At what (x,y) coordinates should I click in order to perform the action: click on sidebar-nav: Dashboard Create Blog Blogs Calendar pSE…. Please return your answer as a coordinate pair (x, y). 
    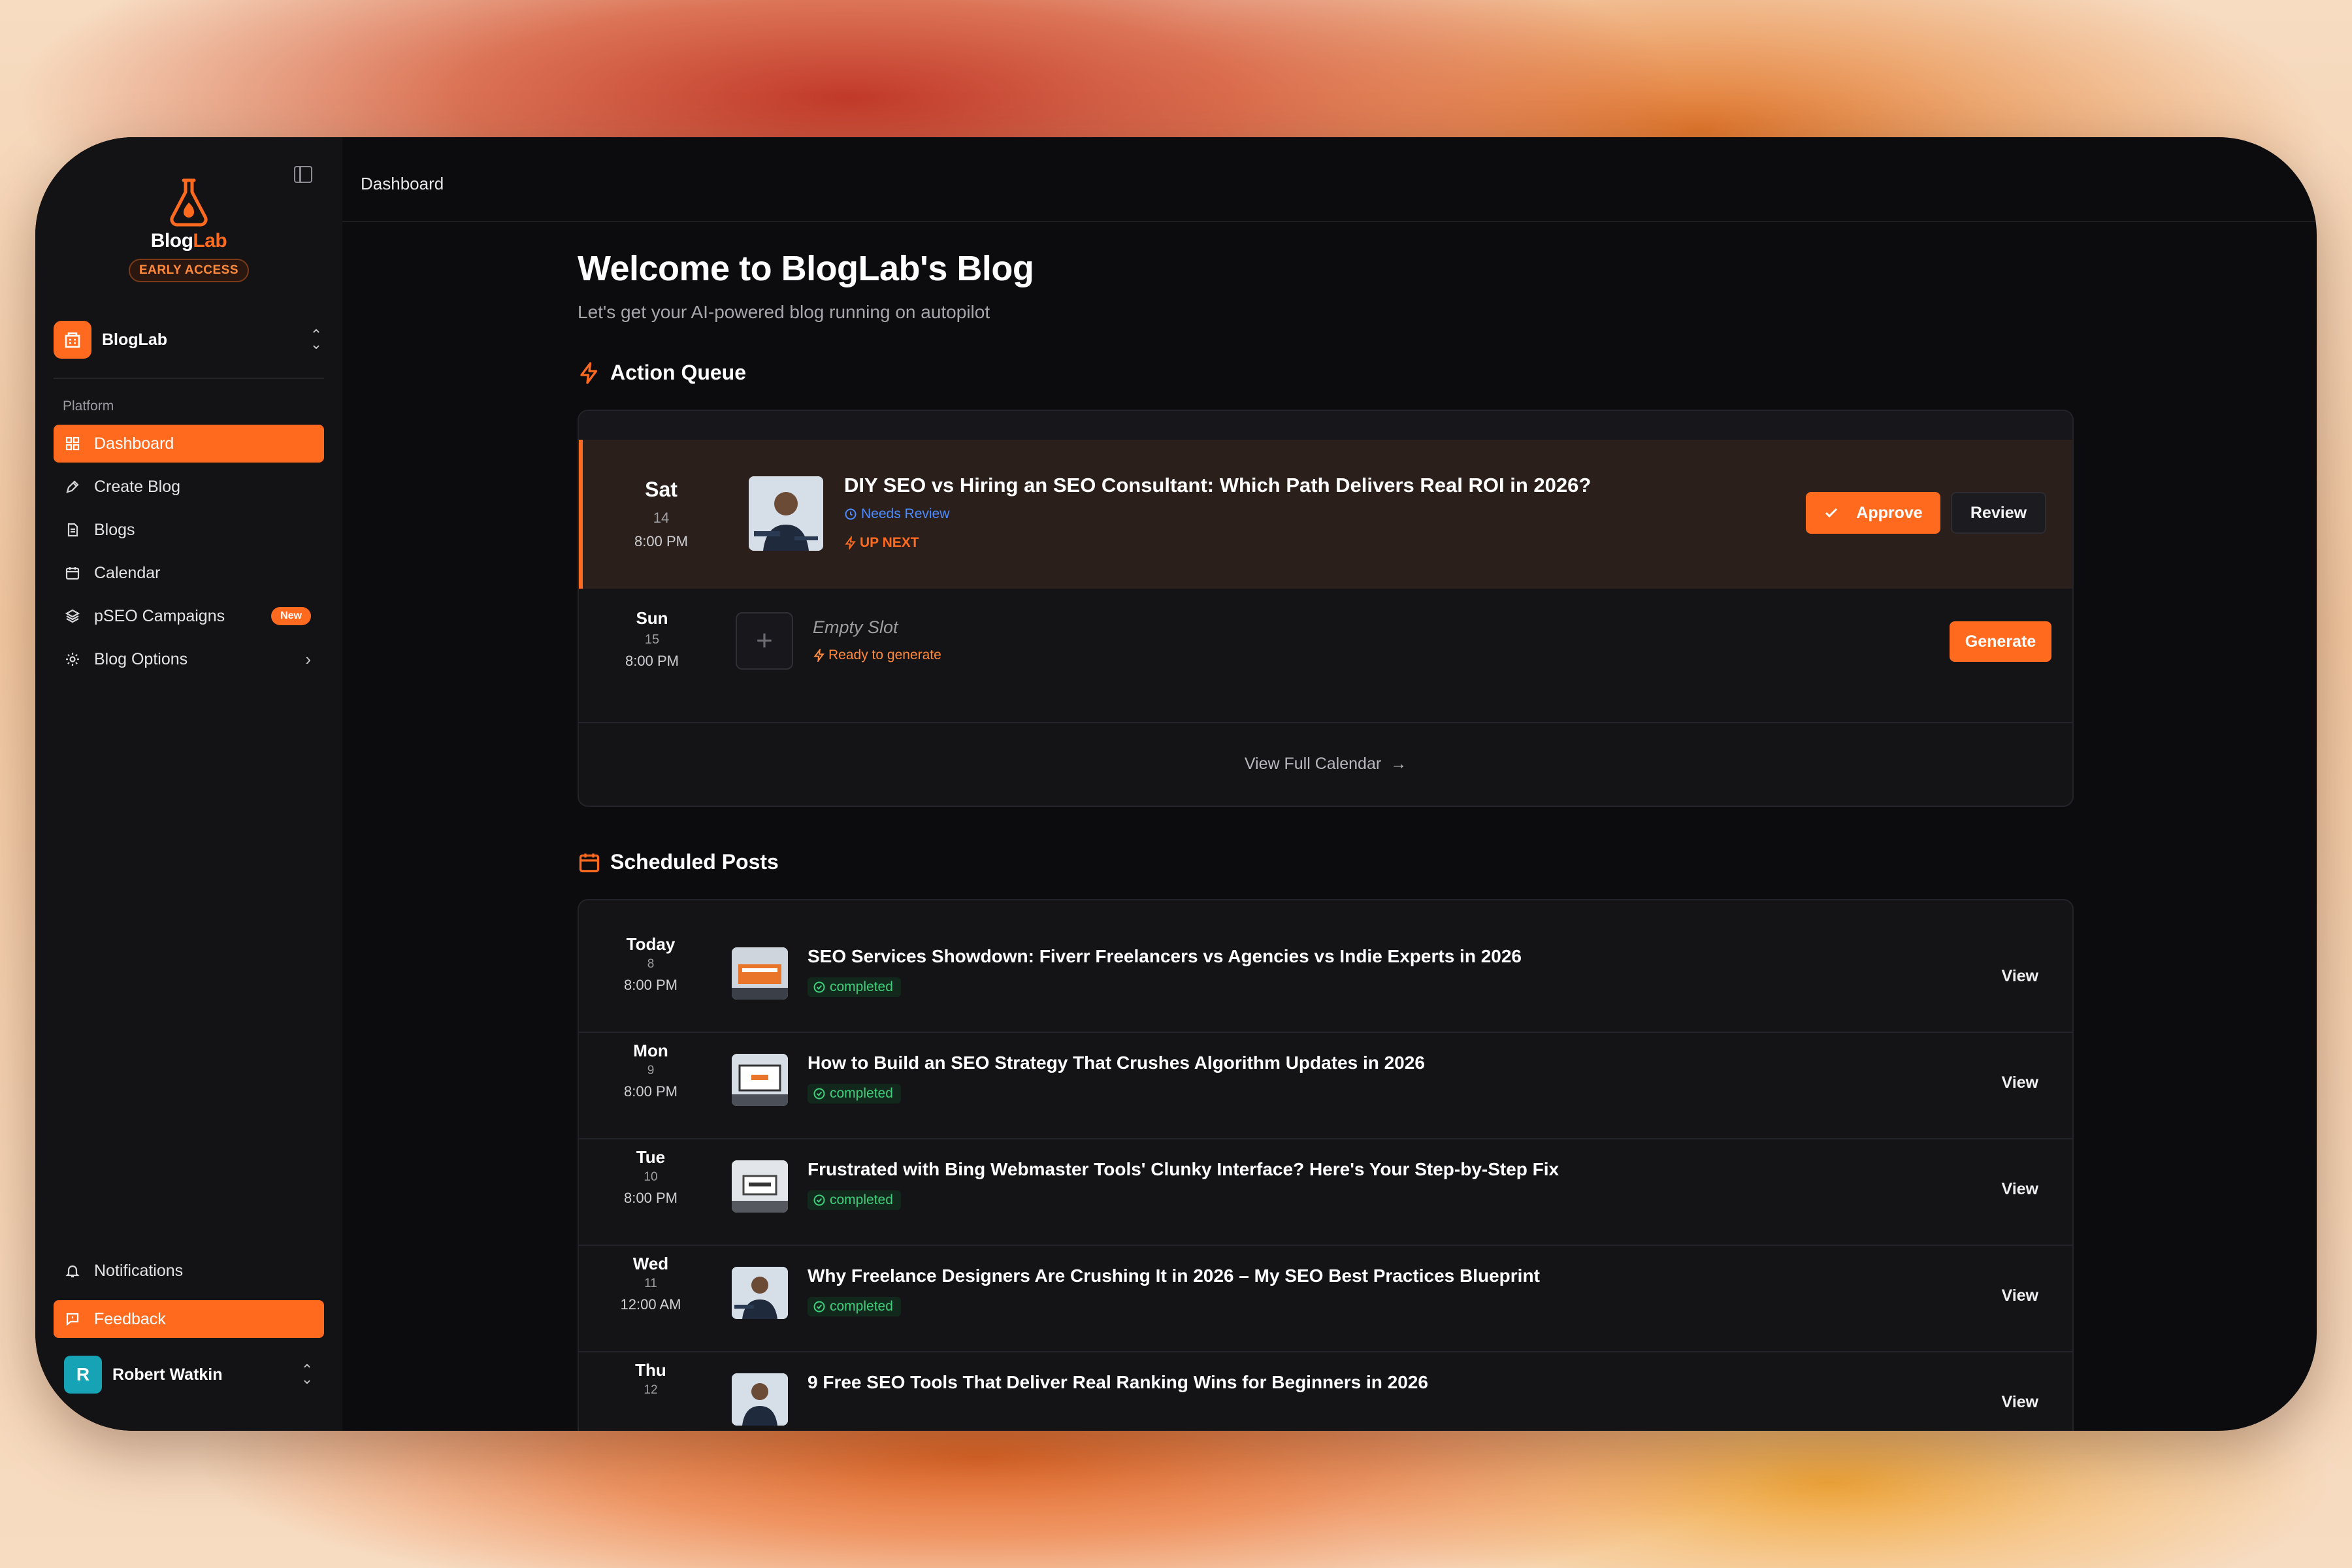
    Looking at the image, I should click on (189, 554).